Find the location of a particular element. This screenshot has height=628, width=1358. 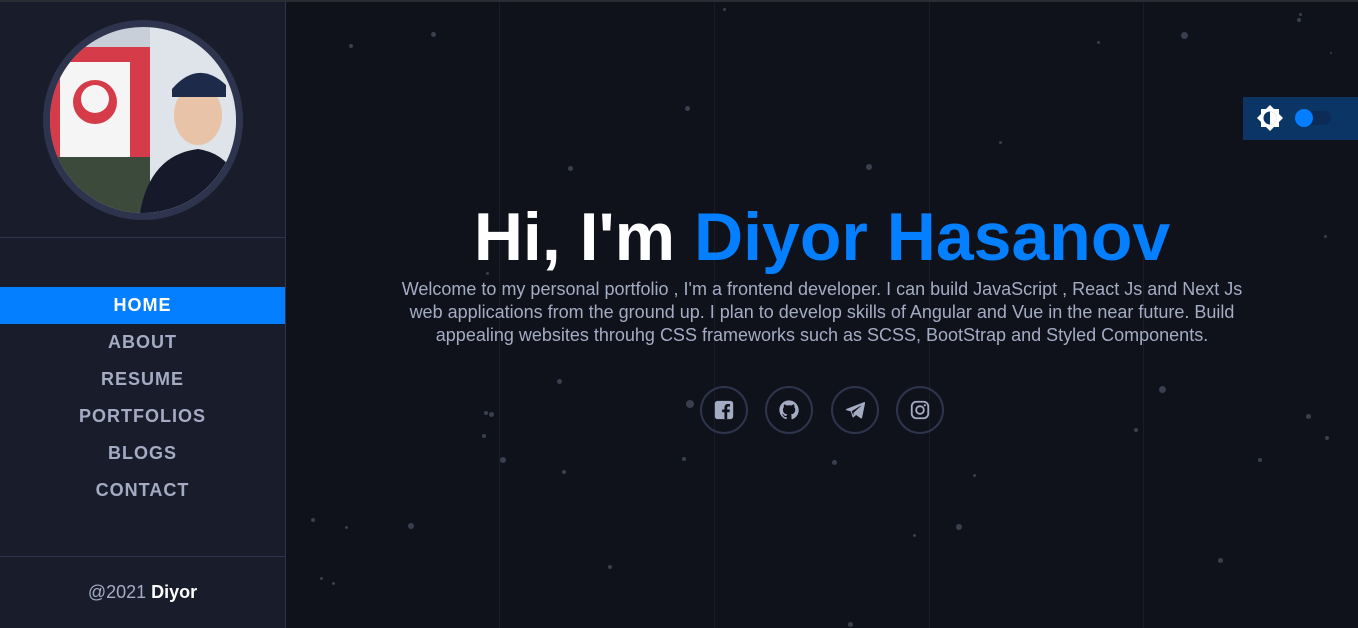

avatar is located at coordinates (143, 120).